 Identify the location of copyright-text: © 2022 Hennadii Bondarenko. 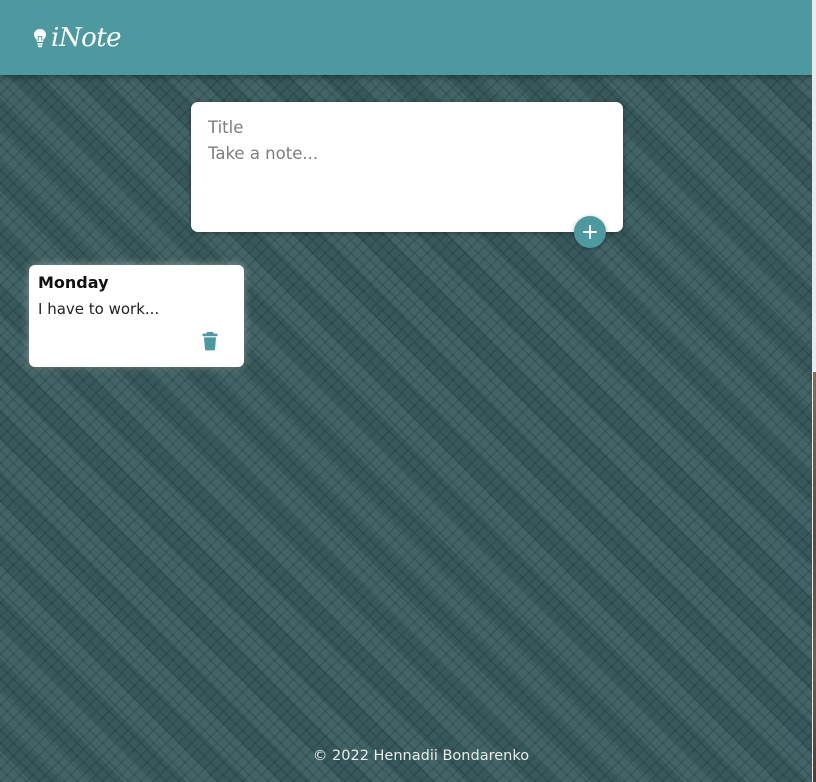
(421, 756).